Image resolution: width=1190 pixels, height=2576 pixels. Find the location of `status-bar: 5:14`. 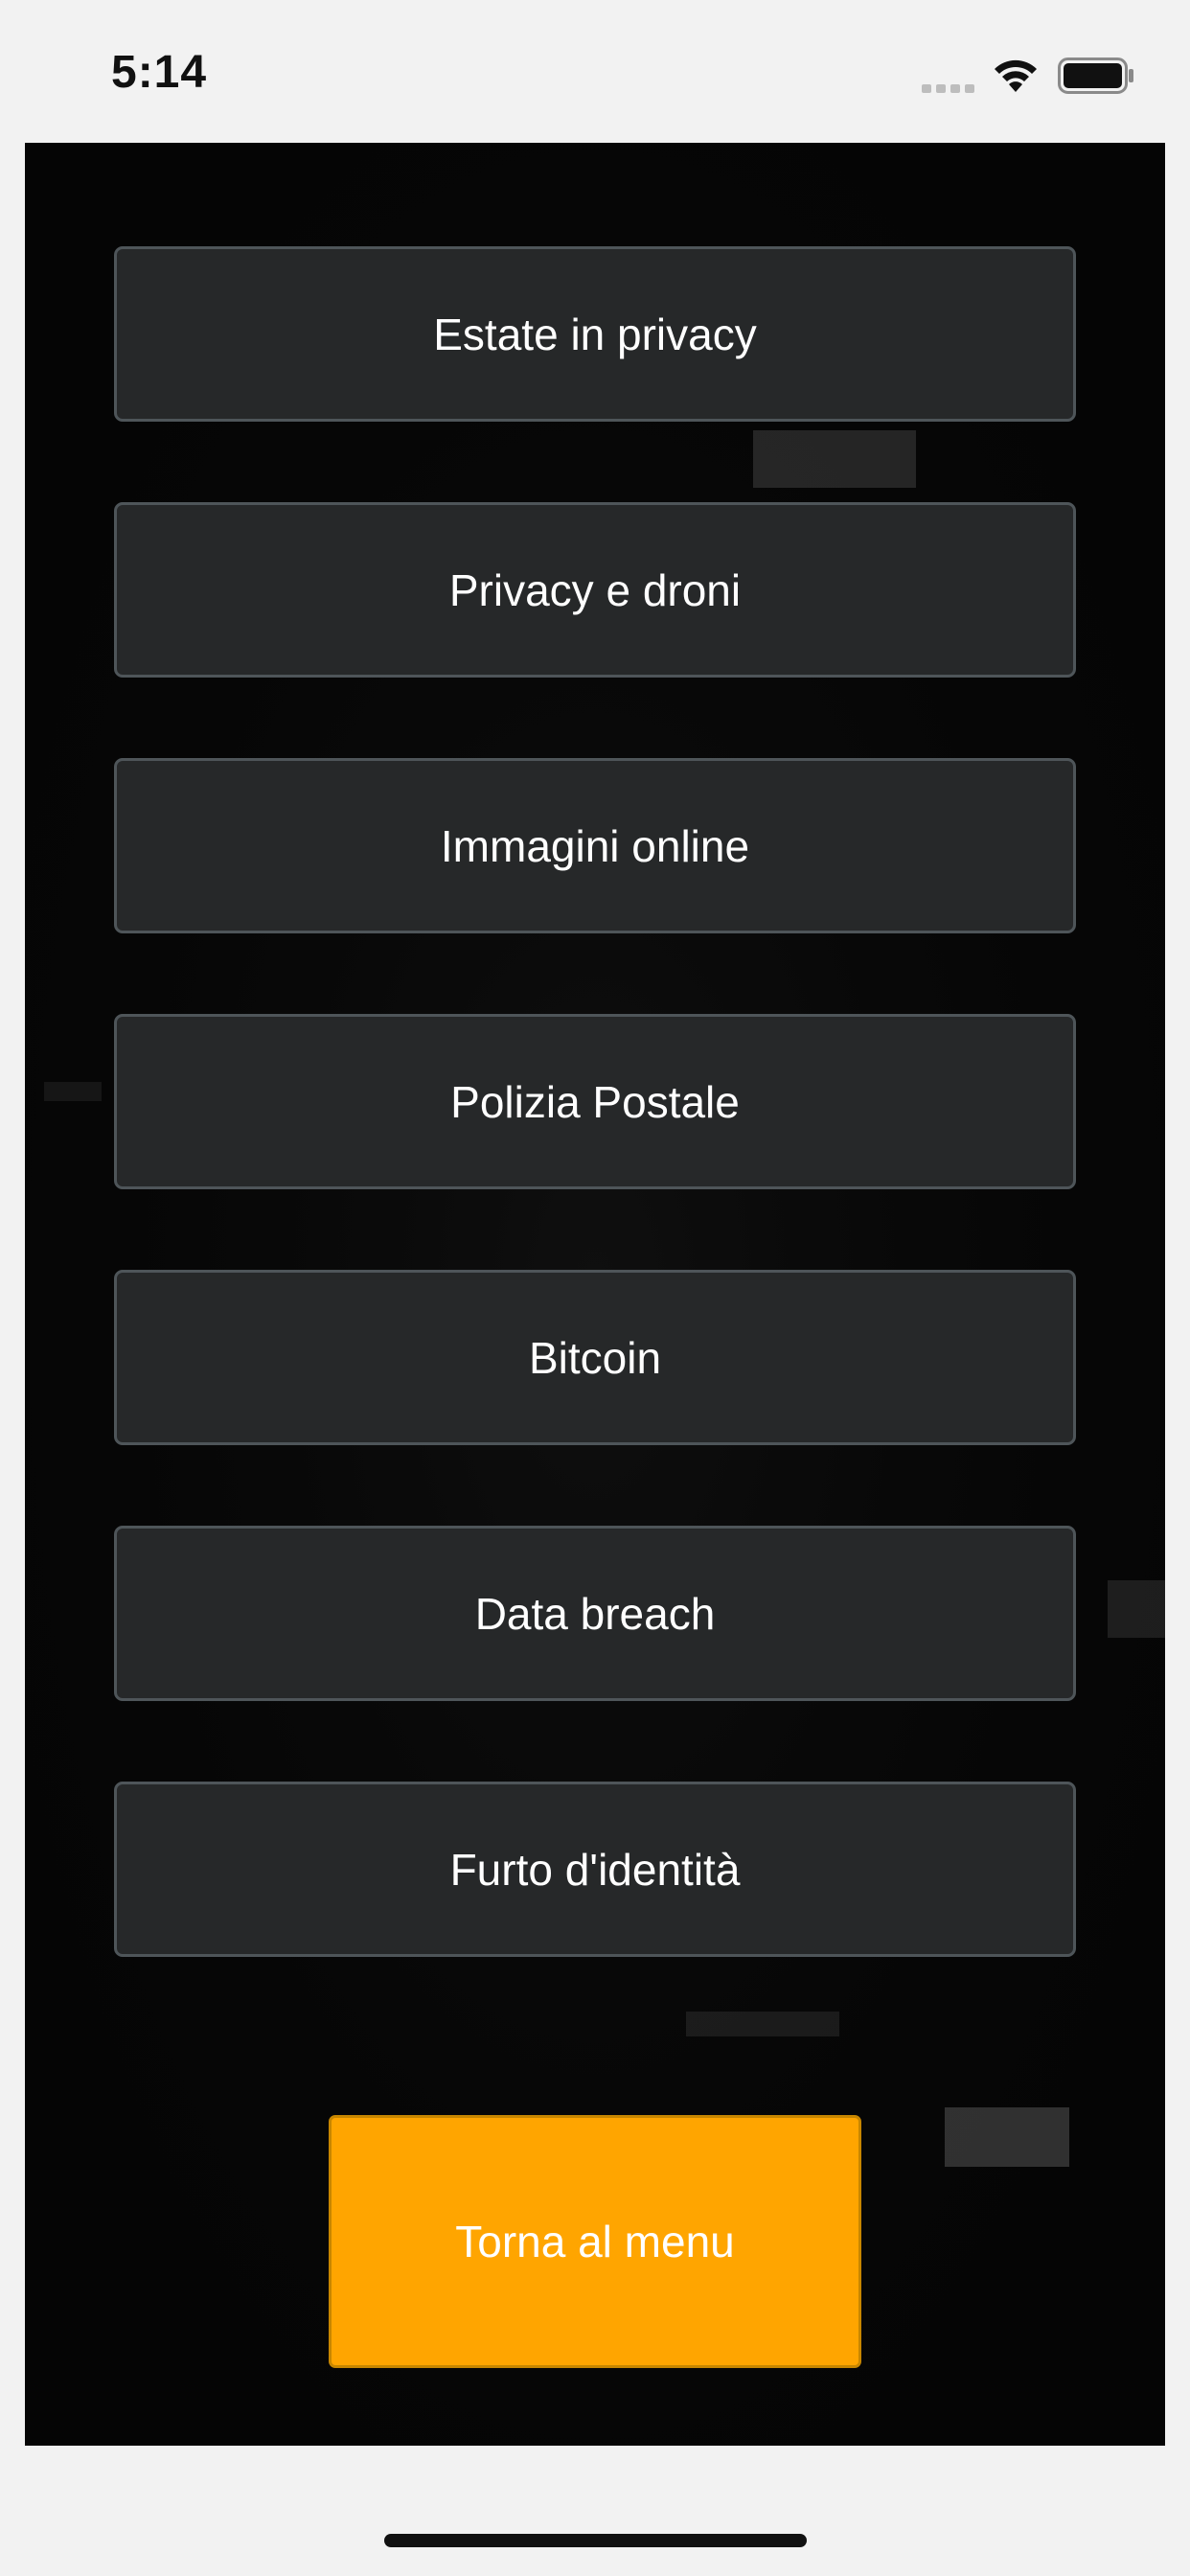

status-bar: 5:14 is located at coordinates (595, 72).